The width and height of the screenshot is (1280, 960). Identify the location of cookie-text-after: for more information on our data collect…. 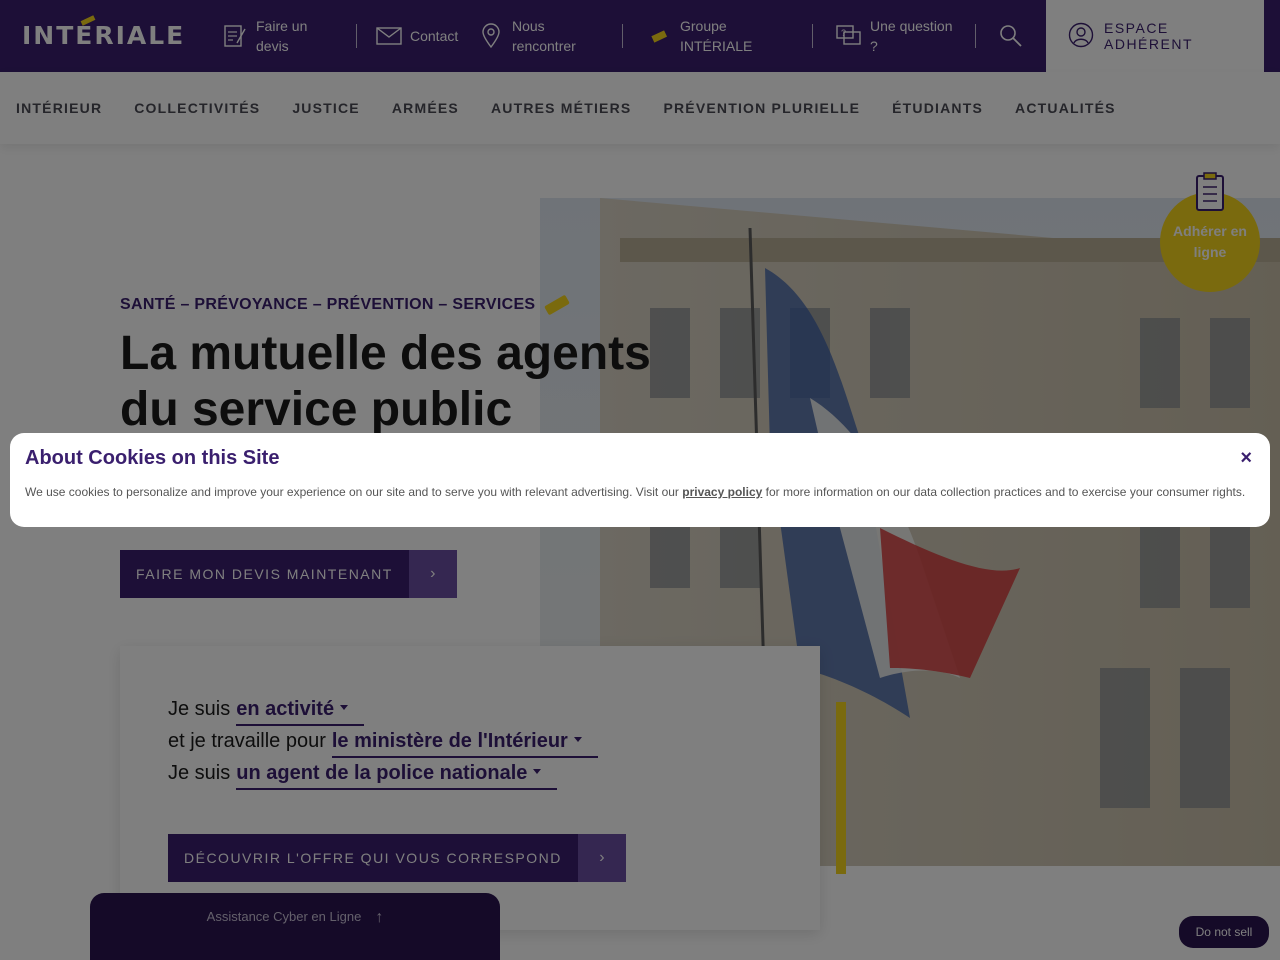
(1004, 492).